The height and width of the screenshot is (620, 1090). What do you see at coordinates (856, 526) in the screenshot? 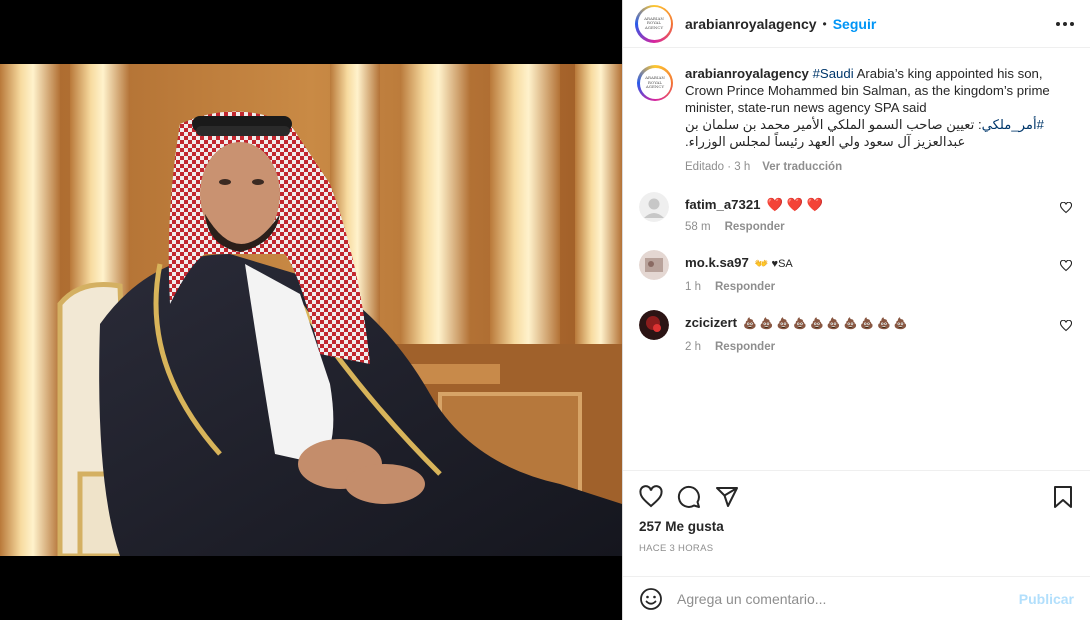
I see `like-count: 257 Me gusta` at bounding box center [856, 526].